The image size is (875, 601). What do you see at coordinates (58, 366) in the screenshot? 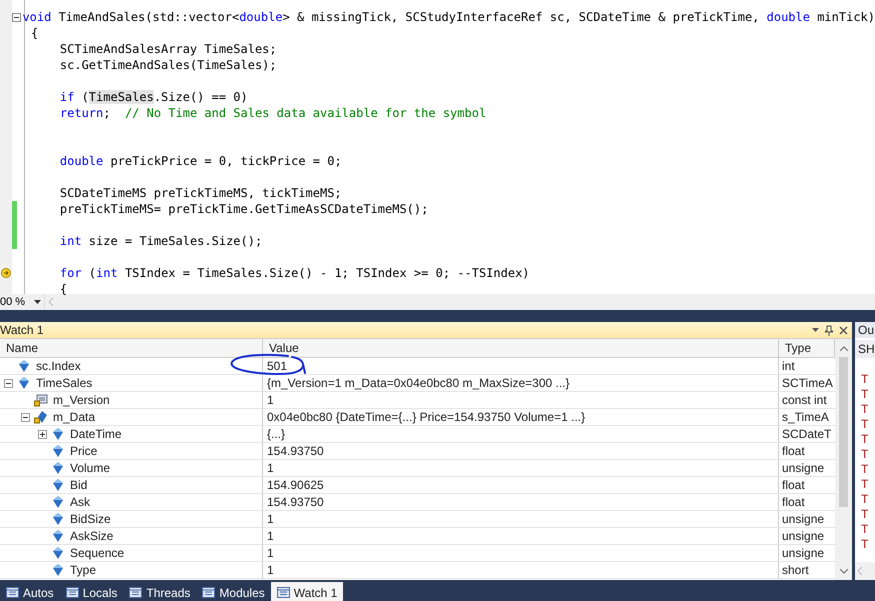
I see `variable-name: sc.Index` at bounding box center [58, 366].